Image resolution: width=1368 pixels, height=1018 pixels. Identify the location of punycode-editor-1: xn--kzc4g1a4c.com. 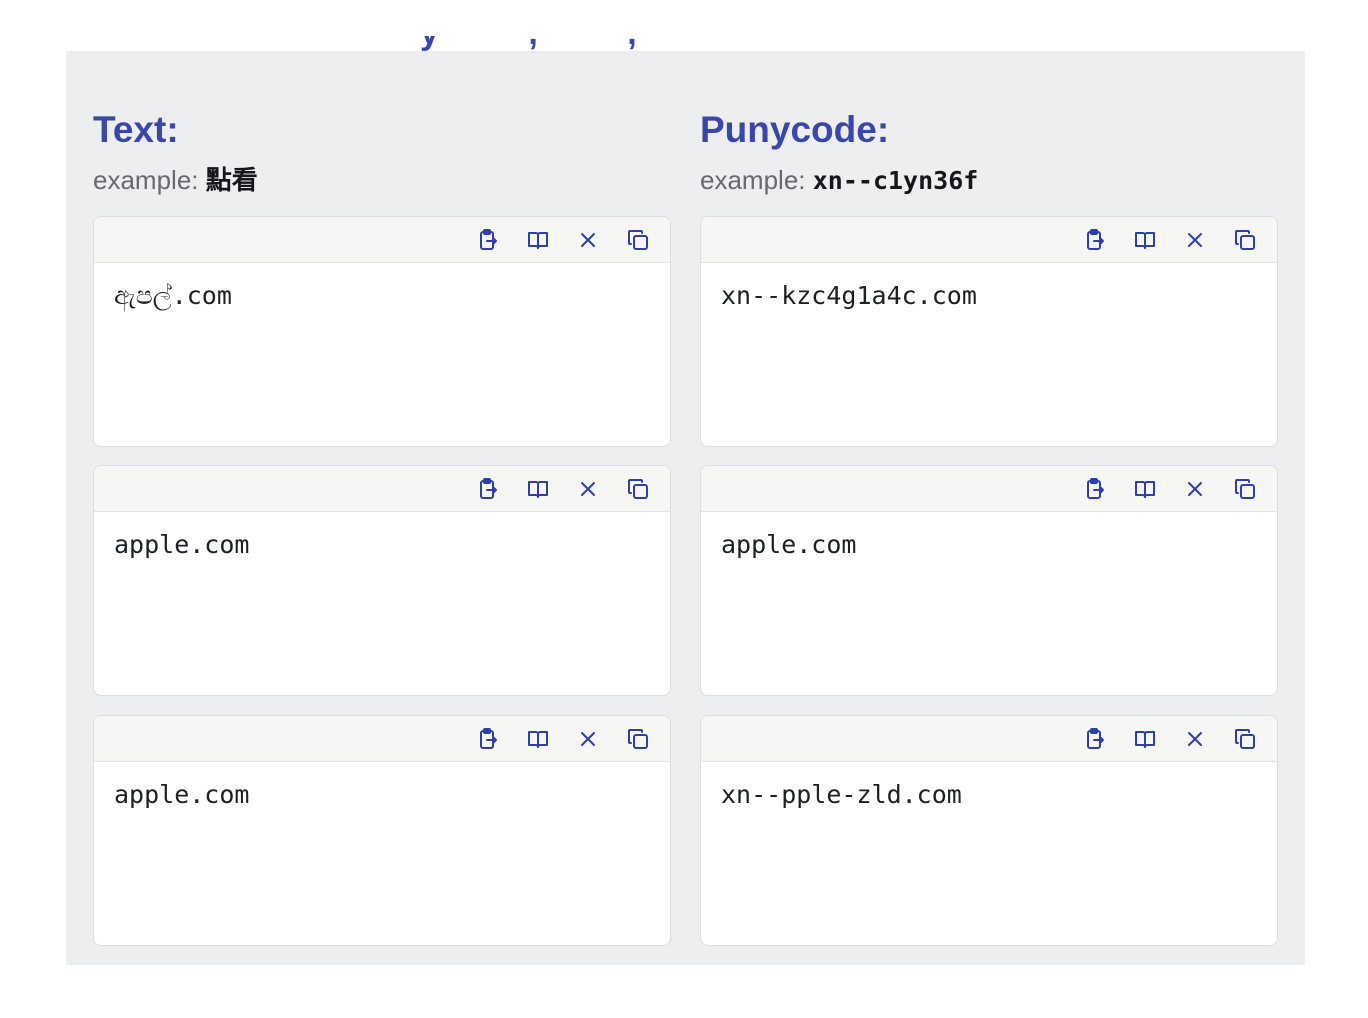
(989, 331).